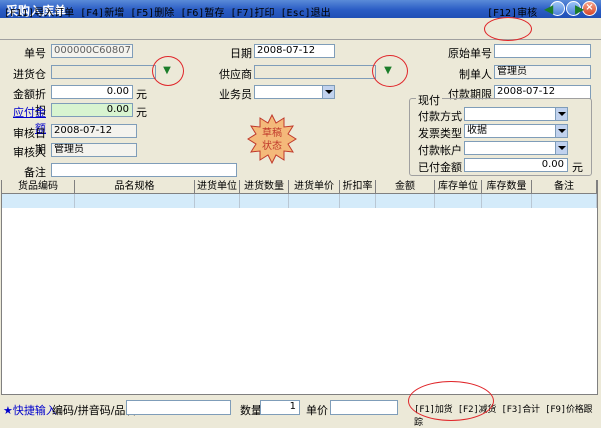 The height and width of the screenshot is (428, 601). Describe the element at coordinates (516, 165) in the screenshot. I see `paid-amount-field: 0.00` at that location.